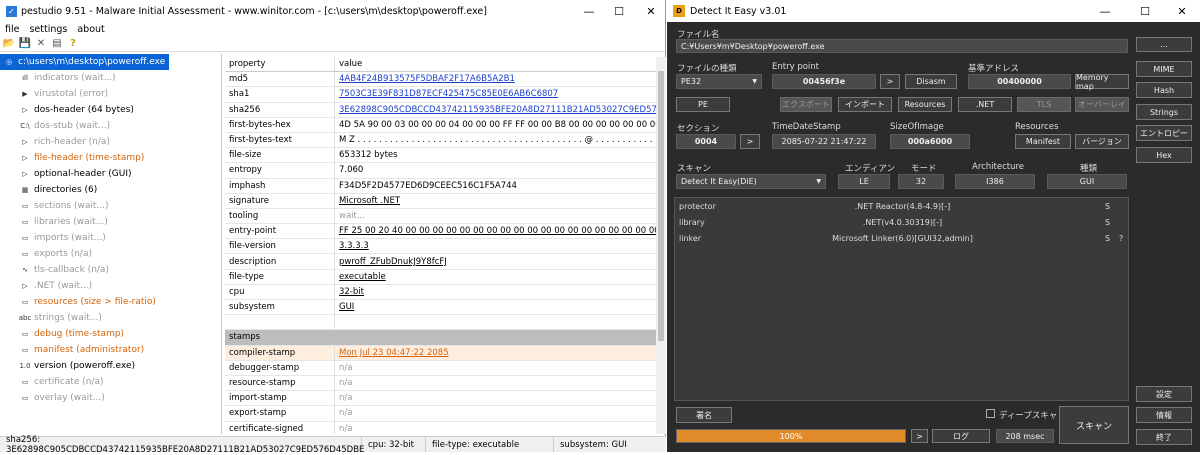 The width and height of the screenshot is (1200, 455). I want to click on table-row: md5 4AB4F24B913575F5DBAF2F17A6B5A2B1, so click(440, 80).